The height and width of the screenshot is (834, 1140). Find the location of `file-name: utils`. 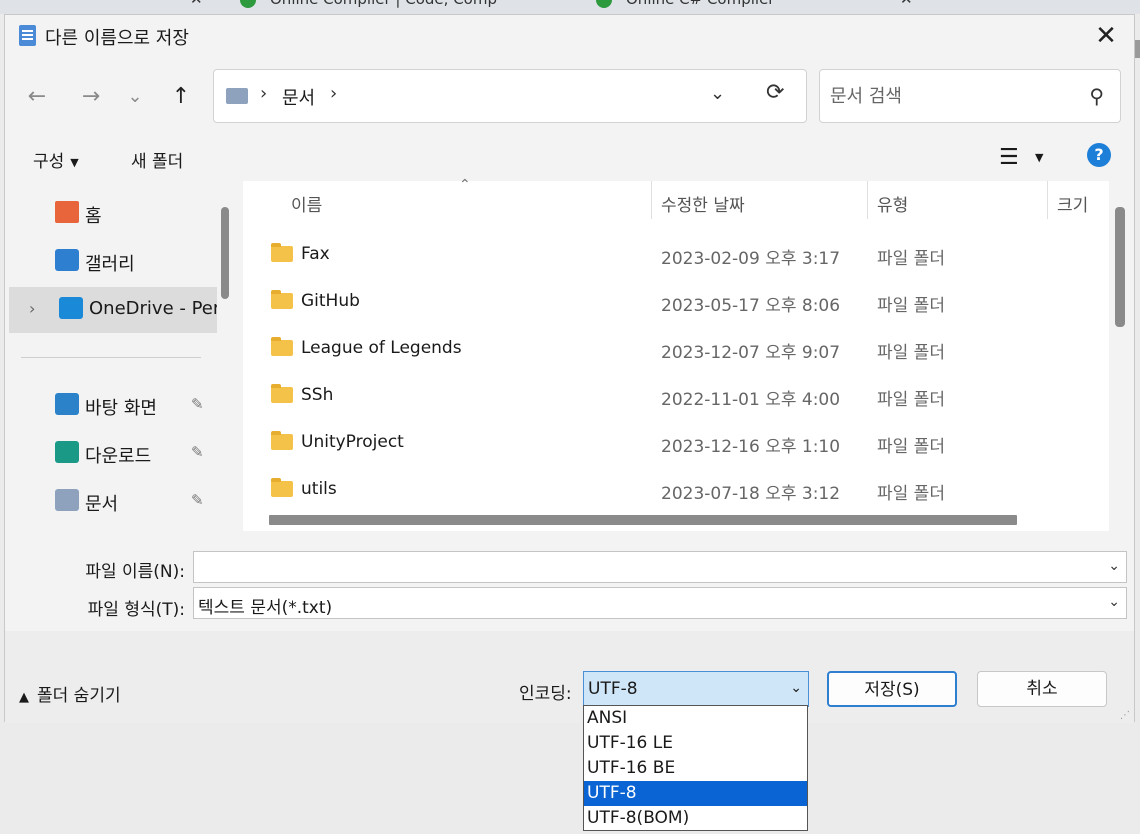

file-name: utils is located at coordinates (319, 489).